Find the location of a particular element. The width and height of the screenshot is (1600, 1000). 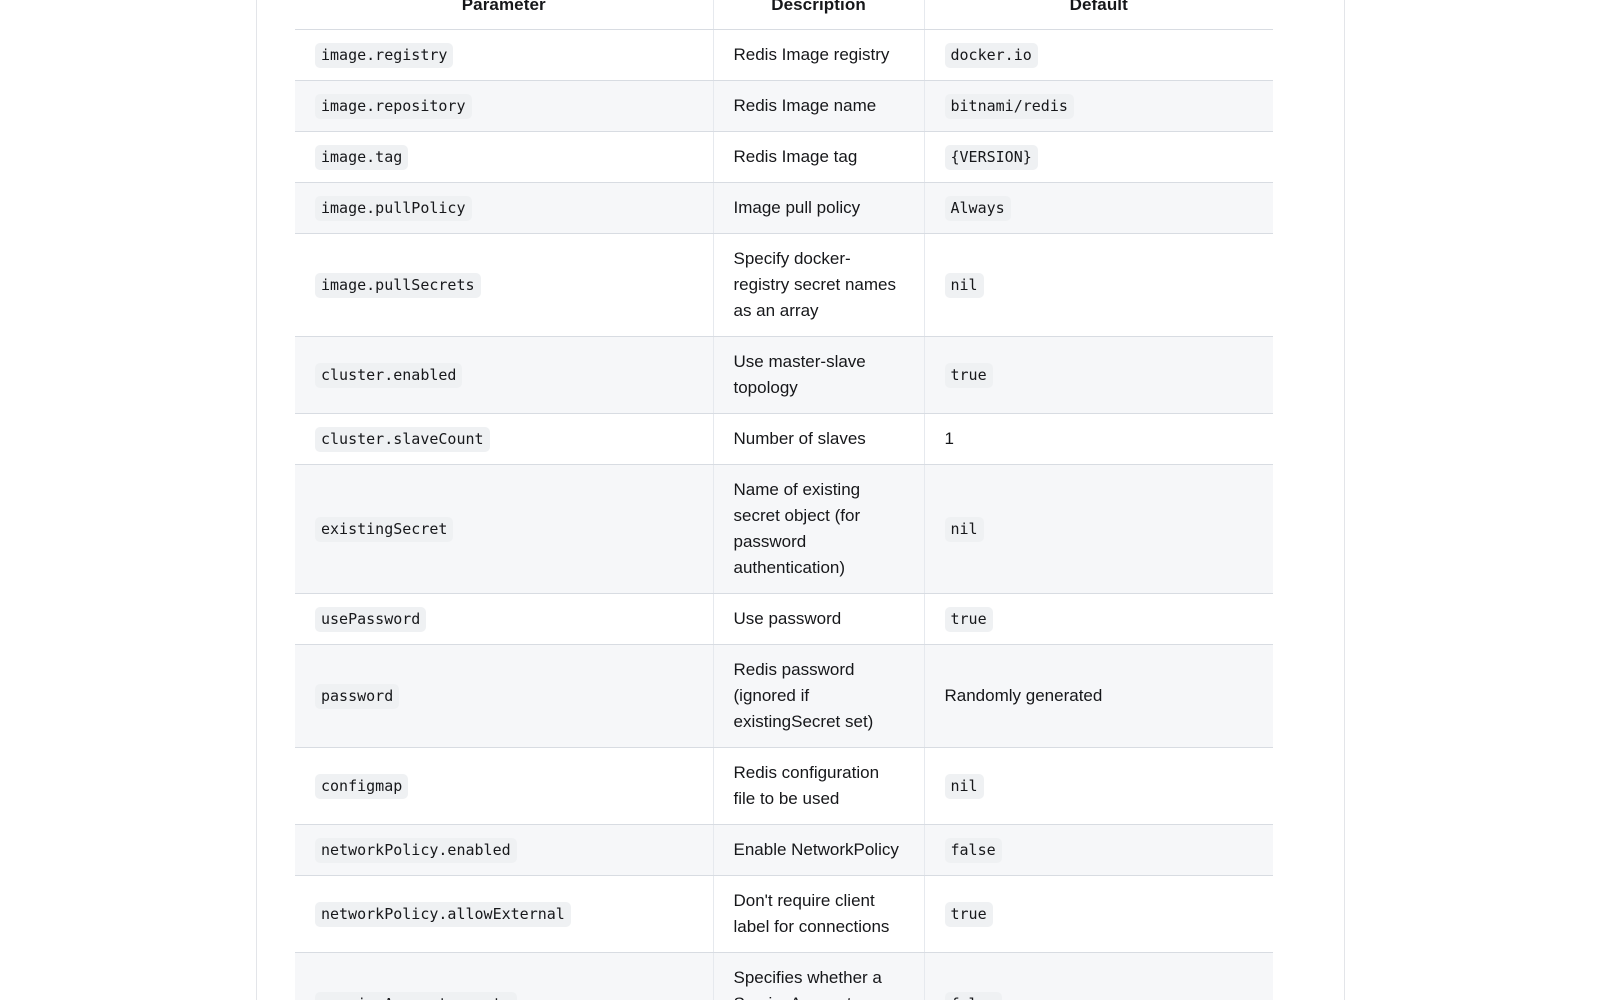

description-text: Number of slaves is located at coordinates (799, 438).